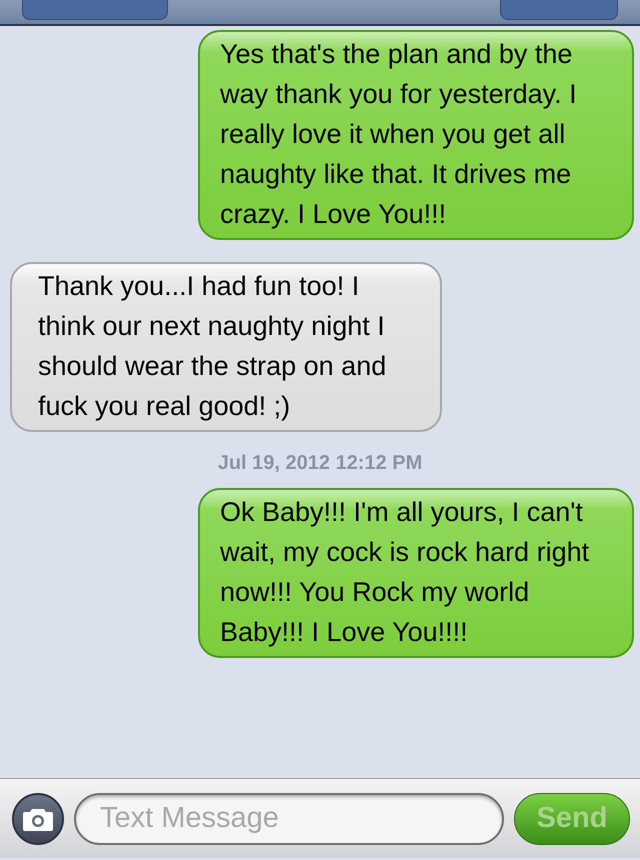 Image resolution: width=640 pixels, height=860 pixels. I want to click on message-input-field: Text Message, so click(289, 818).